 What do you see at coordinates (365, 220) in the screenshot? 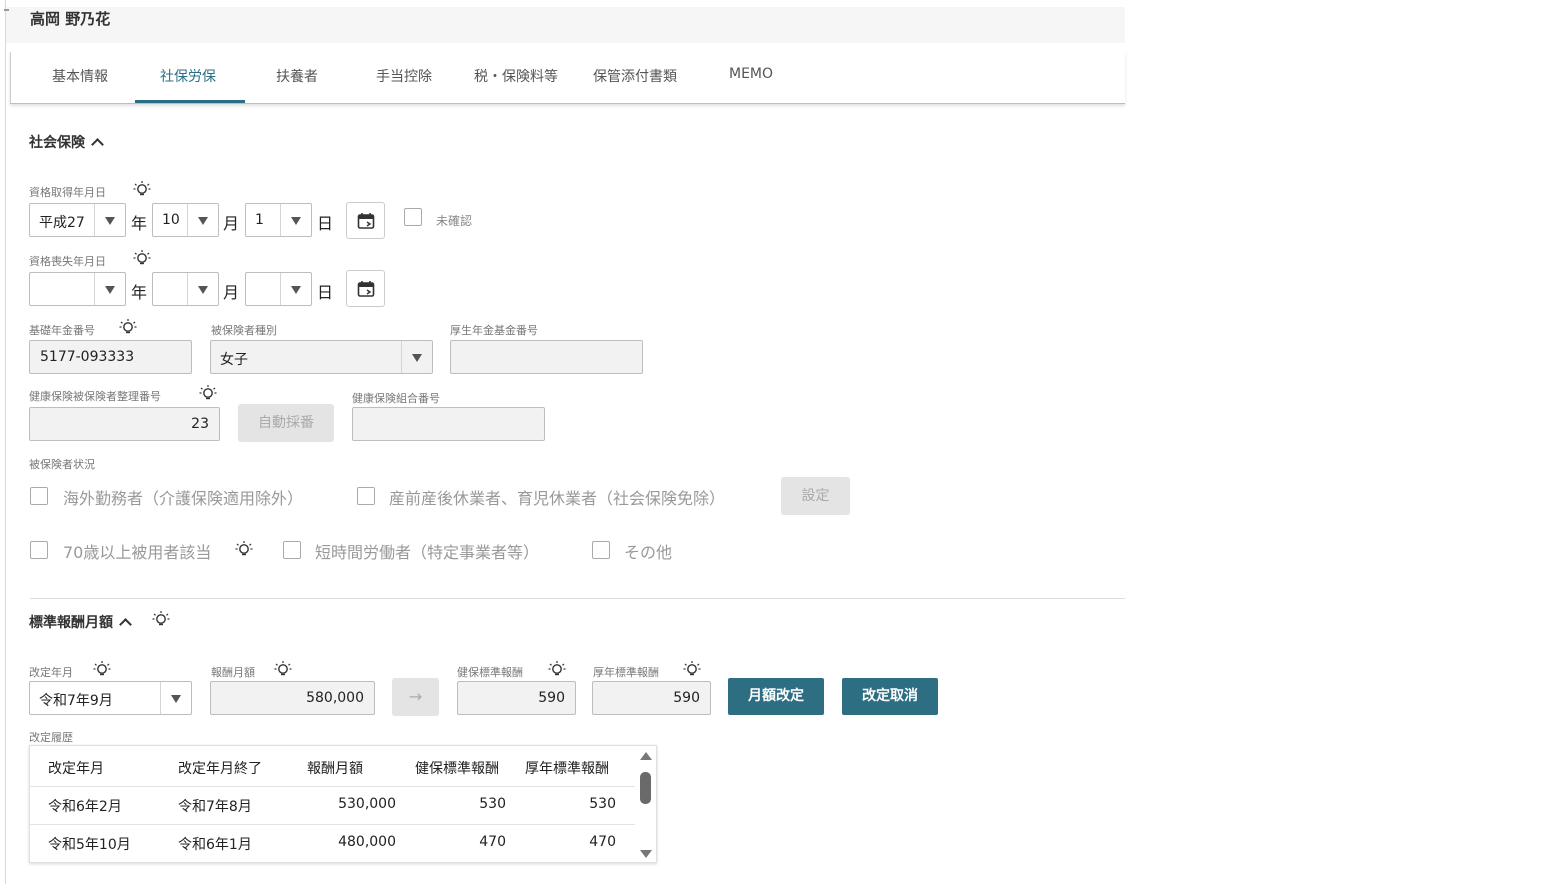
I see `acquisition-calendar-button` at bounding box center [365, 220].